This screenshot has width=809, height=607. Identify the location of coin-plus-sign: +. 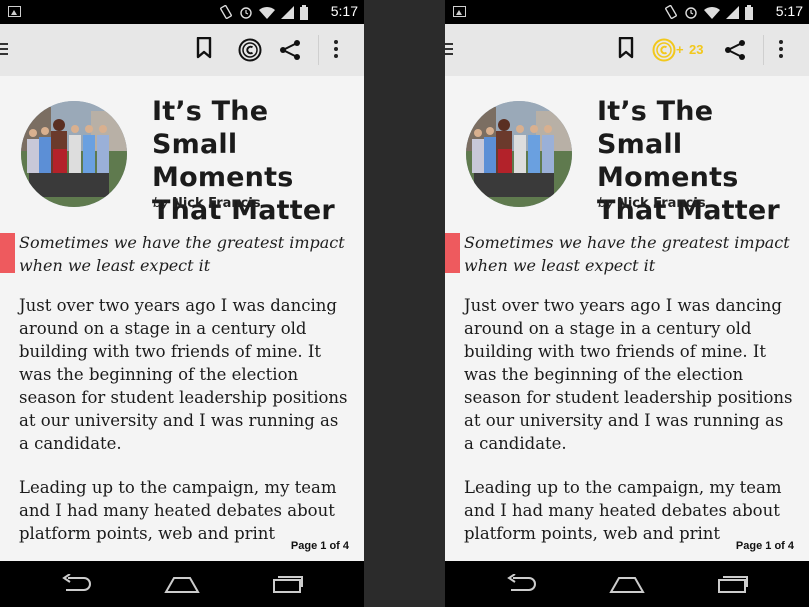
(680, 49).